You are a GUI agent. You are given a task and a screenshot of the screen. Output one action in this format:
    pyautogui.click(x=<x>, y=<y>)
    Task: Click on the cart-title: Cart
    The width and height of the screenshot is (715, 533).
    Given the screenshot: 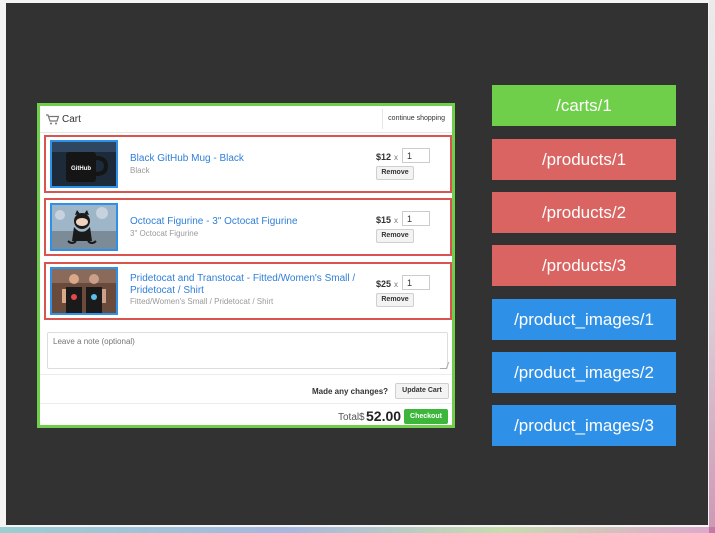 What is the action you would take?
    pyautogui.click(x=71, y=119)
    